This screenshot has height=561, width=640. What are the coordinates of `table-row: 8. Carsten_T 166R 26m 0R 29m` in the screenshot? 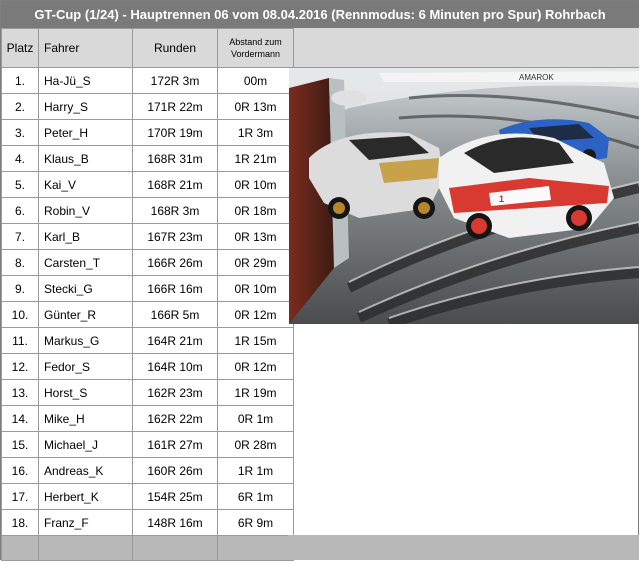 It's located at (147, 262).